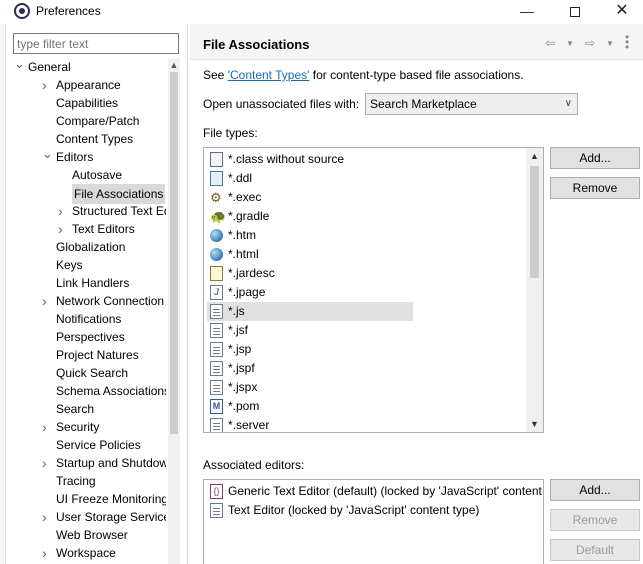  Describe the element at coordinates (68, 11) in the screenshot. I see `window-title: Preferences` at that location.